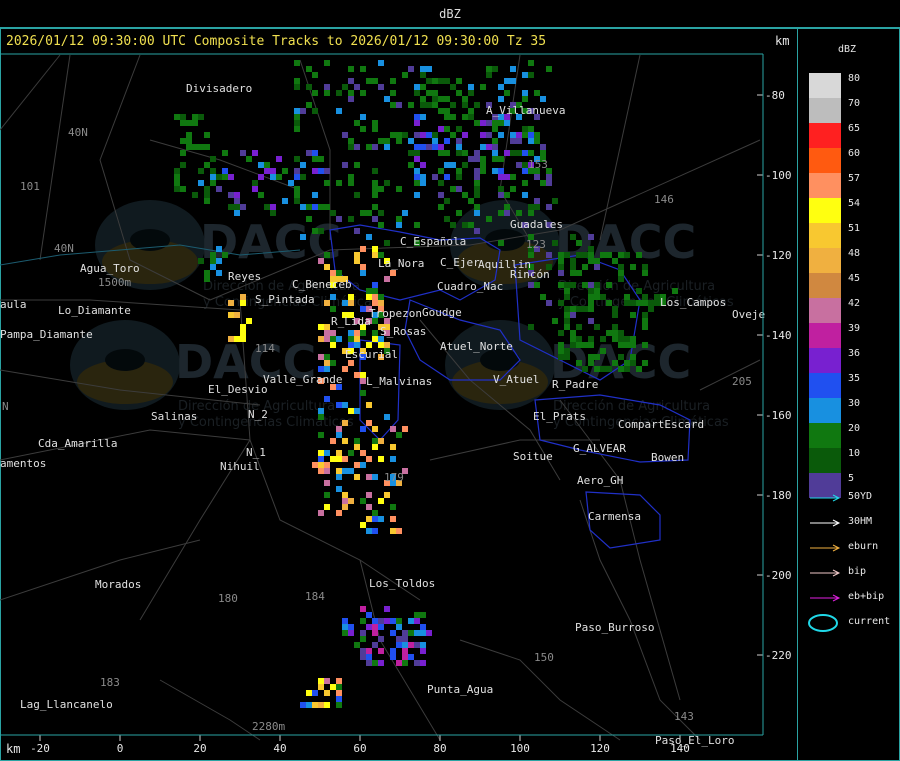  I want to click on legend-value: 45, so click(854, 278).